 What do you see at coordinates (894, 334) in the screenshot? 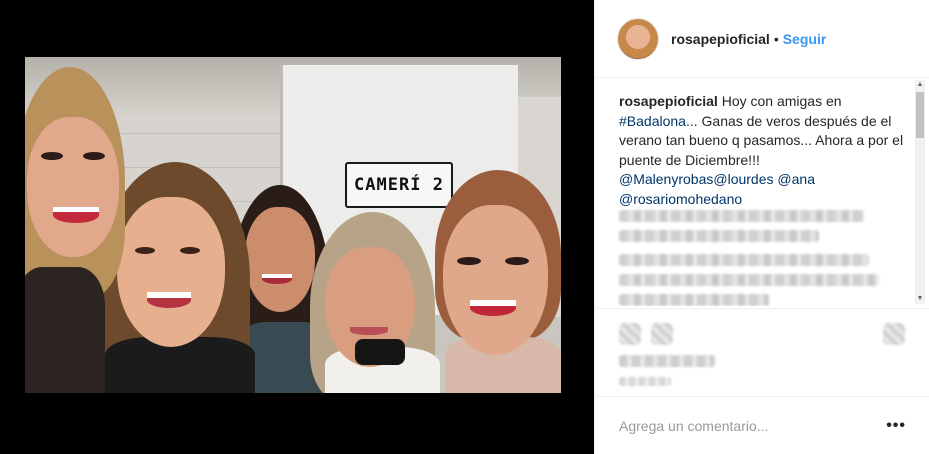
I see `bookmark-icon` at bounding box center [894, 334].